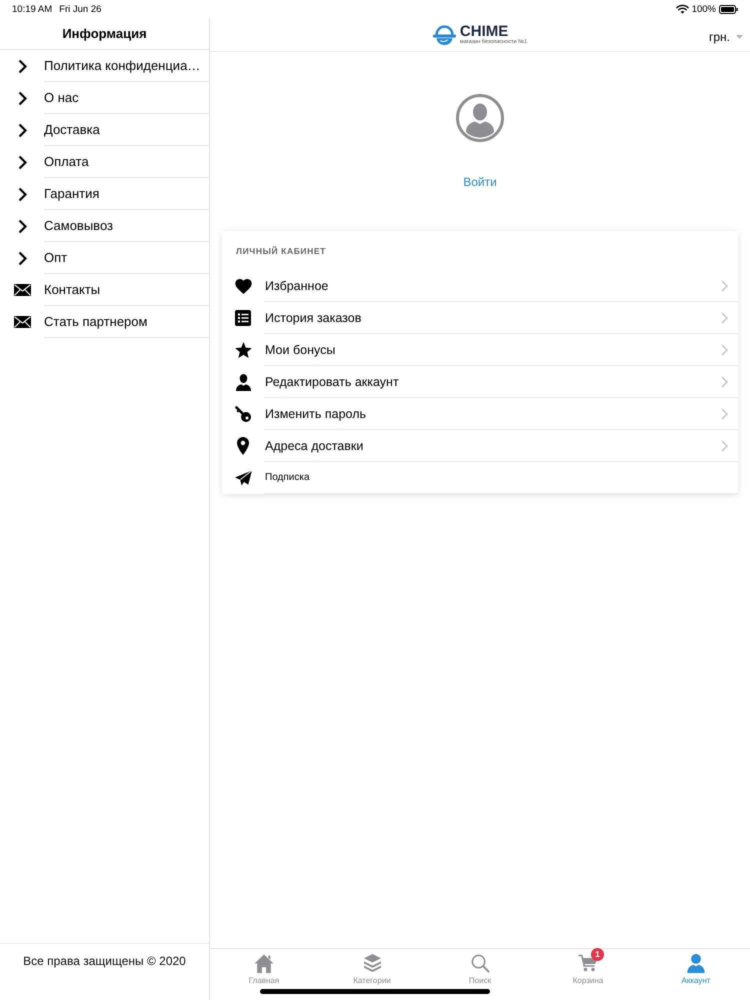 The image size is (750, 1000). I want to click on sidebar-item: Опт, so click(104, 258).